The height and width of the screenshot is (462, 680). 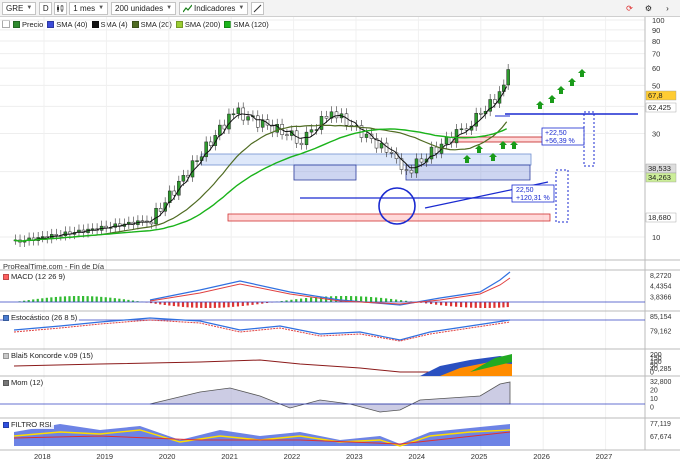 What do you see at coordinates (656, 30) in the screenshot?
I see `y-tick-label: 90` at bounding box center [656, 30].